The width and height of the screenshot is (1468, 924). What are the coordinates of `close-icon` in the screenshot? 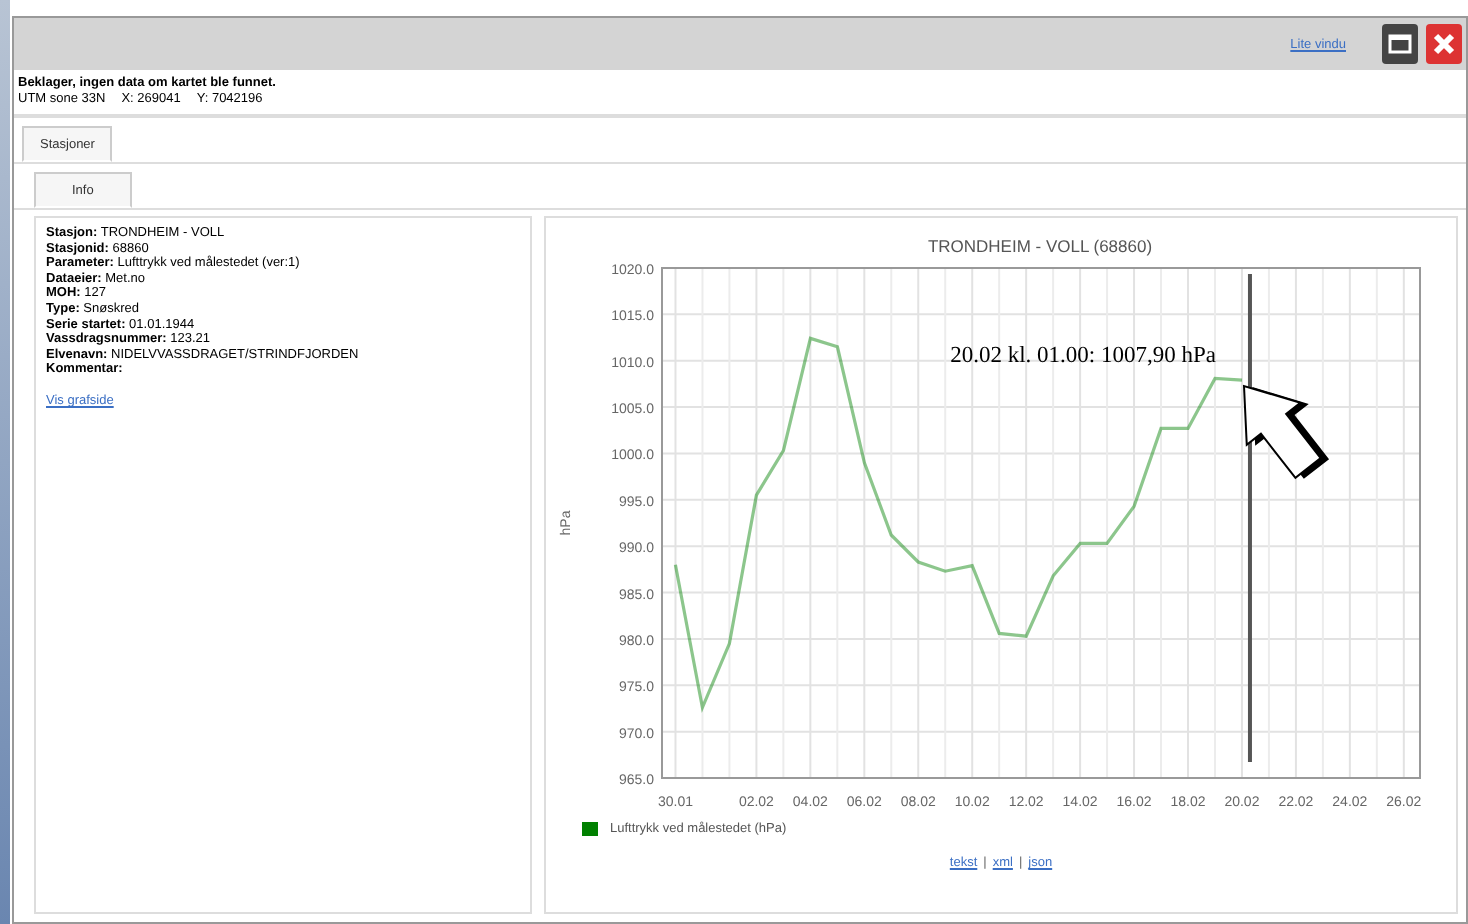 It's located at (1444, 44).